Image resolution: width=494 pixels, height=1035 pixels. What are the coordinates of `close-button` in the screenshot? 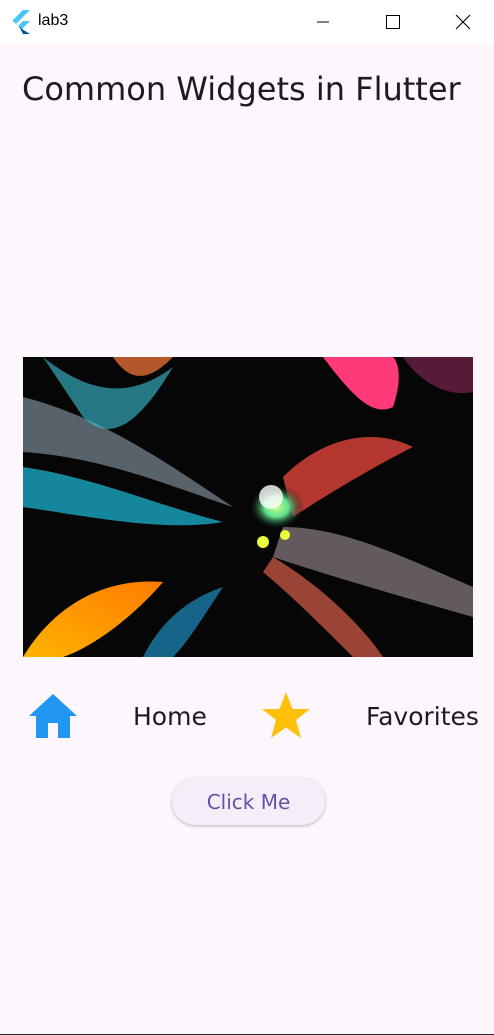 It's located at (463, 21).